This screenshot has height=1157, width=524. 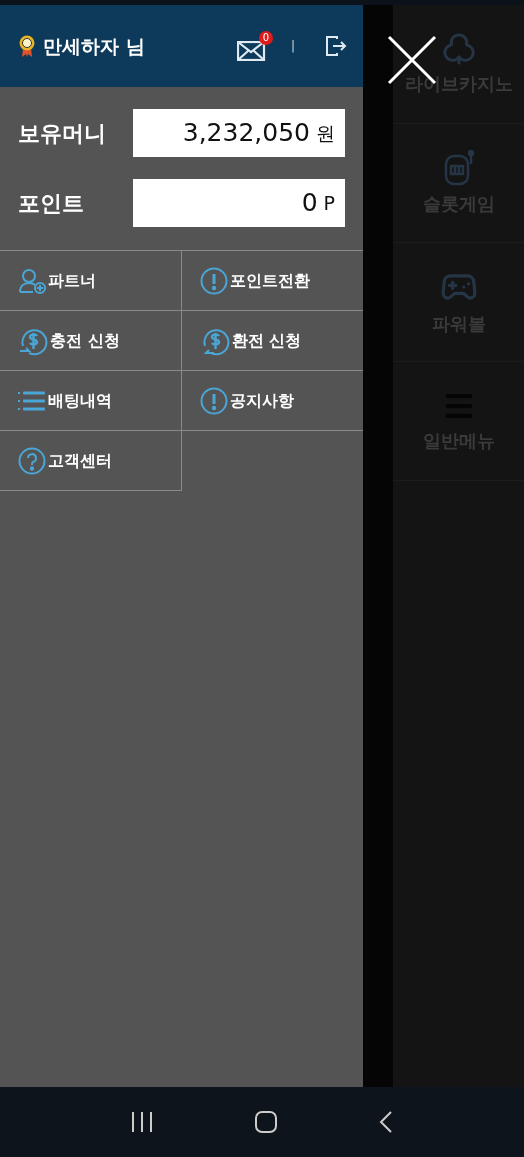 What do you see at coordinates (246, 133) in the screenshot?
I see `balance-value: 3,232,050` at bounding box center [246, 133].